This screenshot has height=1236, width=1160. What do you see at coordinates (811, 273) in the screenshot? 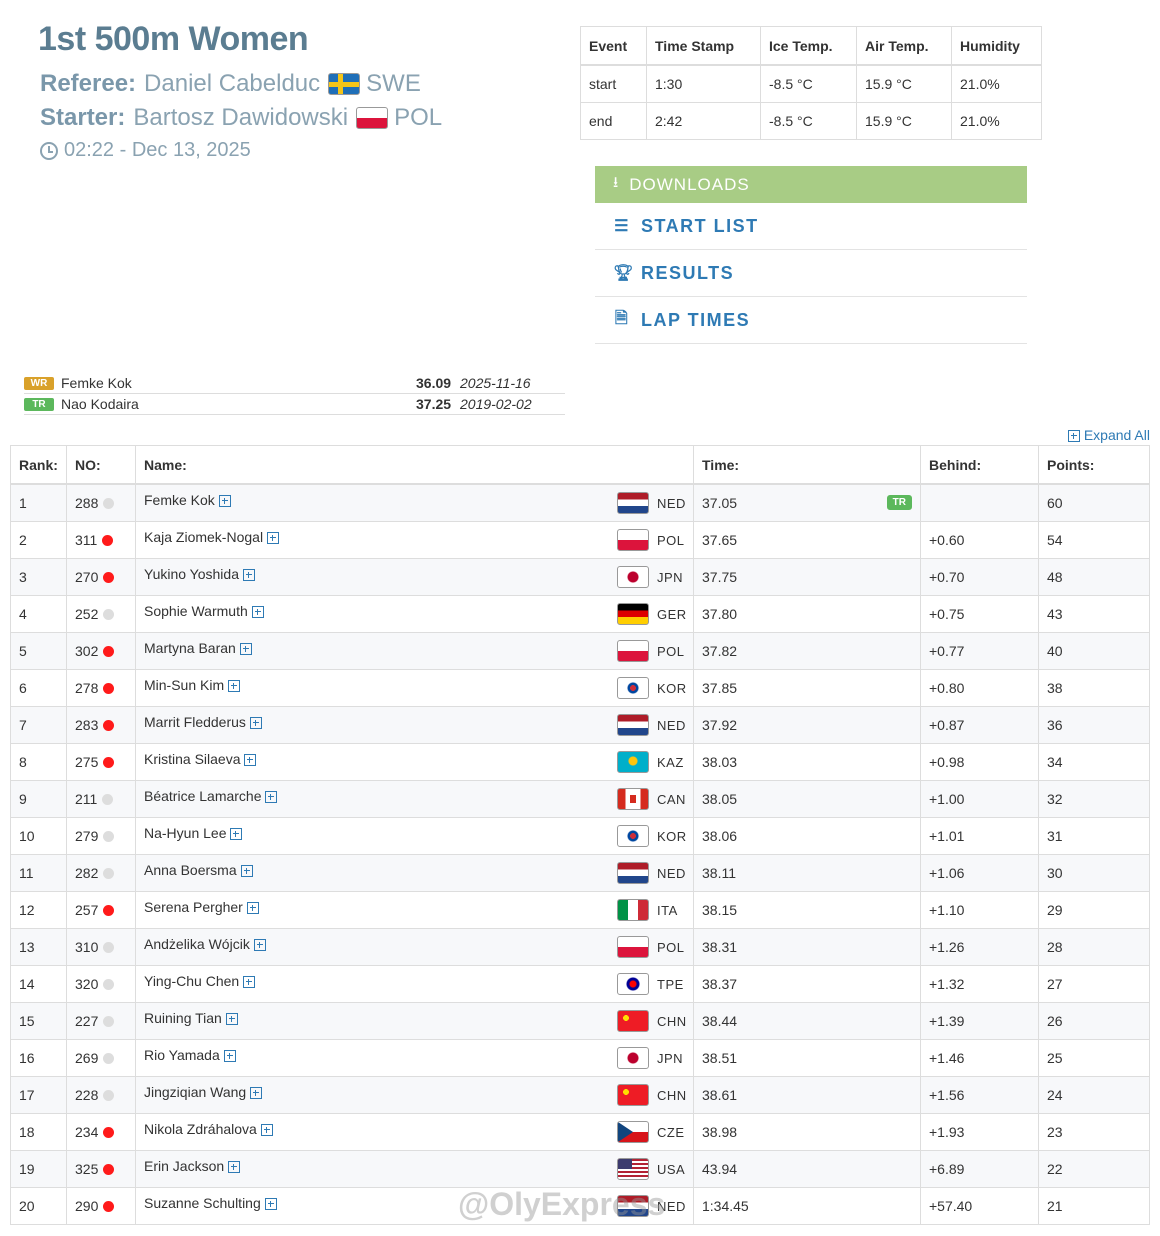
I see `download-results: 🏆︎ RESULTS` at bounding box center [811, 273].